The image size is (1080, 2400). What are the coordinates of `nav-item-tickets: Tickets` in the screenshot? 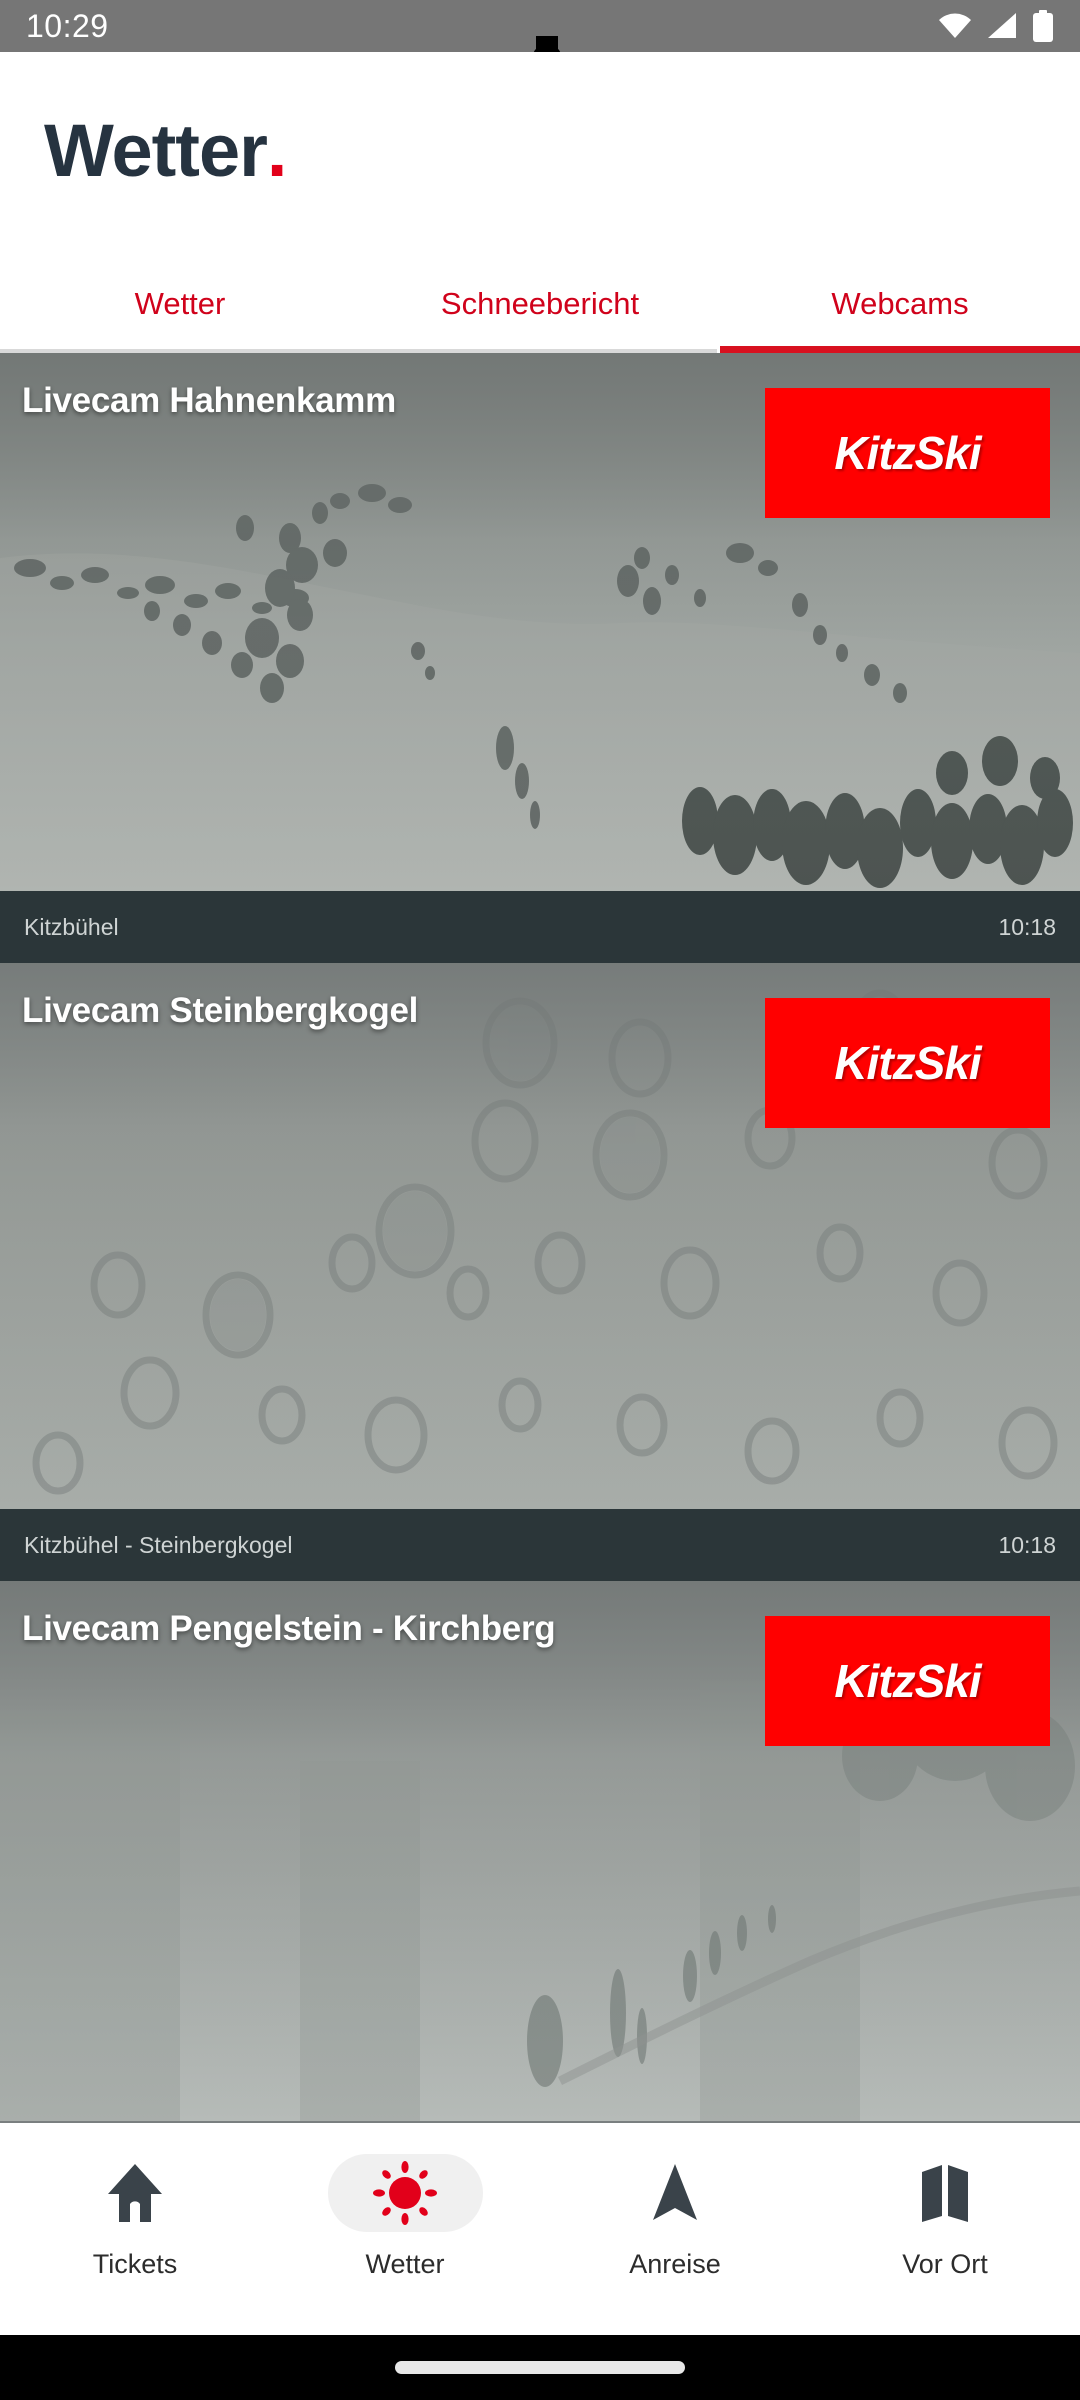 It's located at (135, 2212).